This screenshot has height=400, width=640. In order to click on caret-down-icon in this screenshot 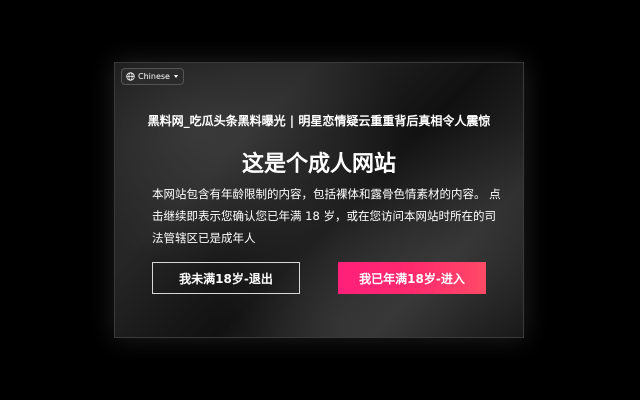, I will do `click(175, 76)`.